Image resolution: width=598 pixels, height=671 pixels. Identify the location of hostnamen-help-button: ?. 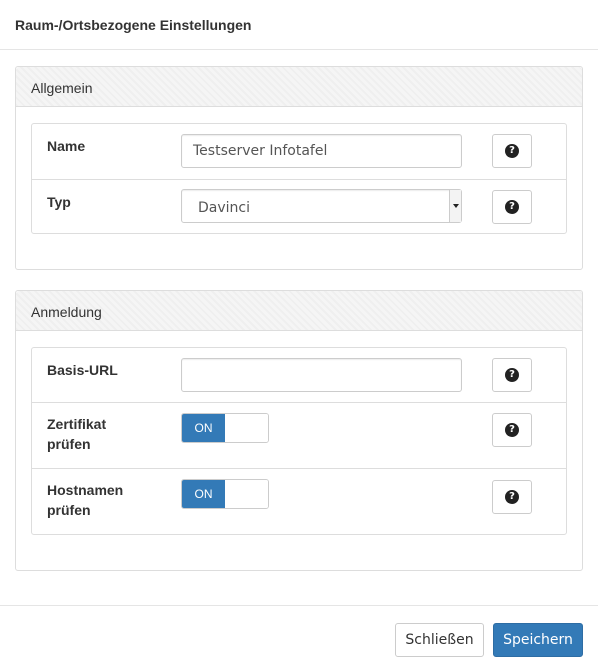
(512, 497).